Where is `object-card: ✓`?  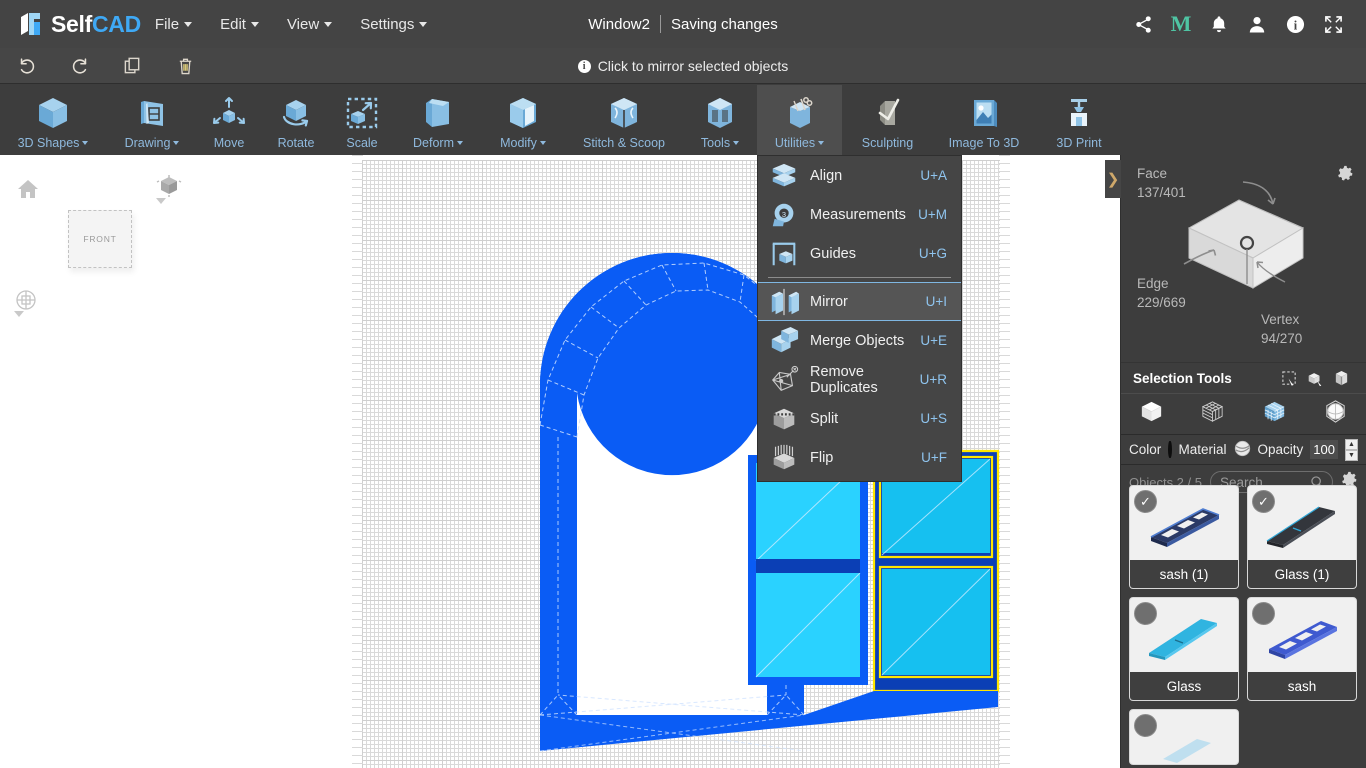
object-card: ✓ is located at coordinates (1184, 737).